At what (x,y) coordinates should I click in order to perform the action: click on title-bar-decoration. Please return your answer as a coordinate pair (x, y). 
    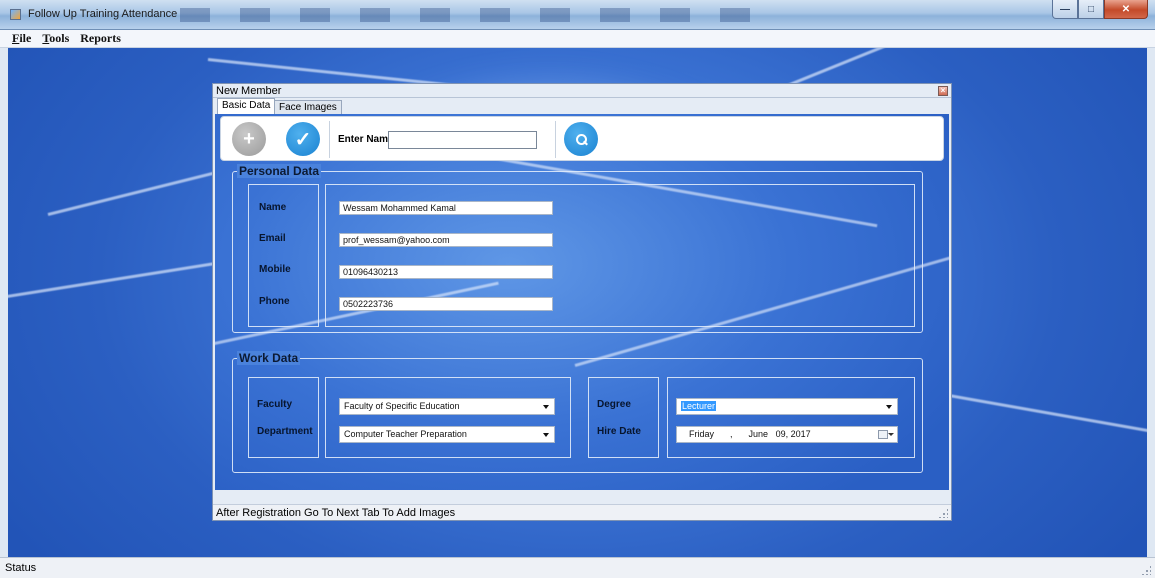
    Looking at the image, I should click on (480, 15).